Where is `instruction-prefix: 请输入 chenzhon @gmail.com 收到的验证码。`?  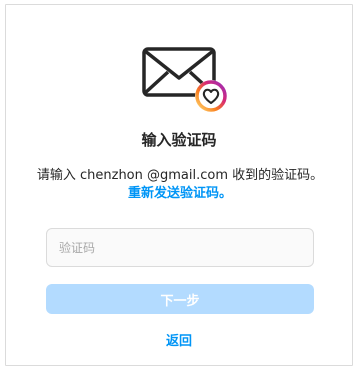 instruction-prefix: 请输入 chenzhon @gmail.com 收到的验证码。 is located at coordinates (180, 175).